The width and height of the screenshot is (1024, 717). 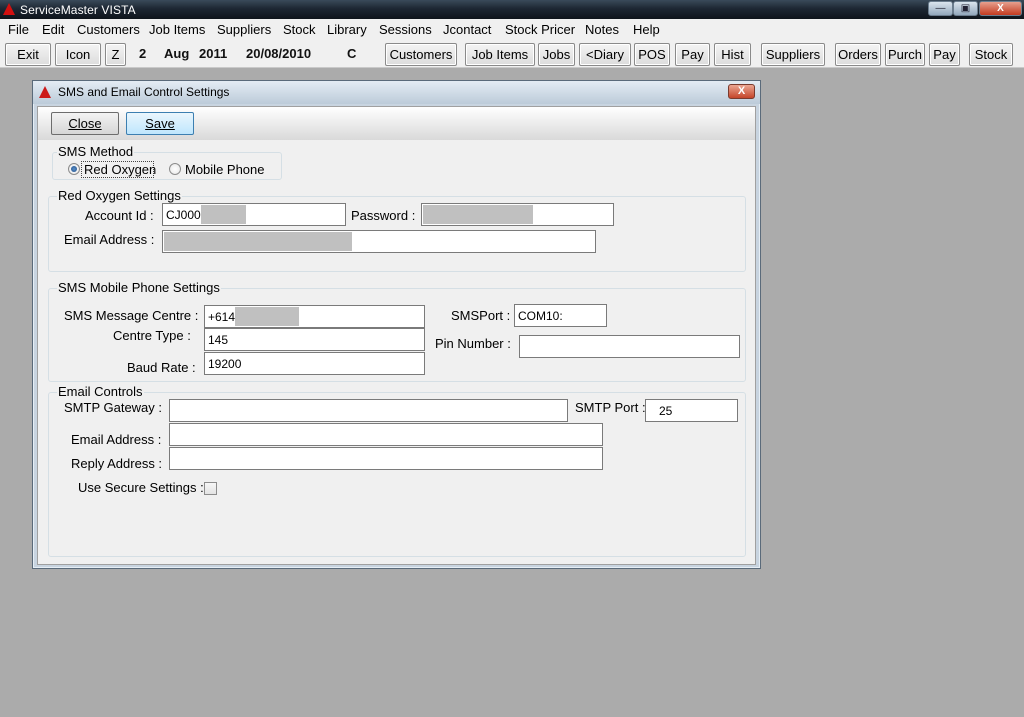 What do you see at coordinates (161, 367) in the screenshot?
I see `baud-rate-label: Baud Rate :` at bounding box center [161, 367].